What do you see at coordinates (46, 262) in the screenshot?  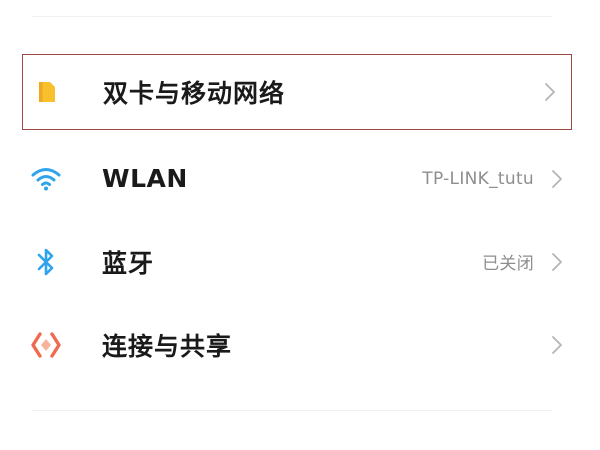 I see `bluetooth-icon` at bounding box center [46, 262].